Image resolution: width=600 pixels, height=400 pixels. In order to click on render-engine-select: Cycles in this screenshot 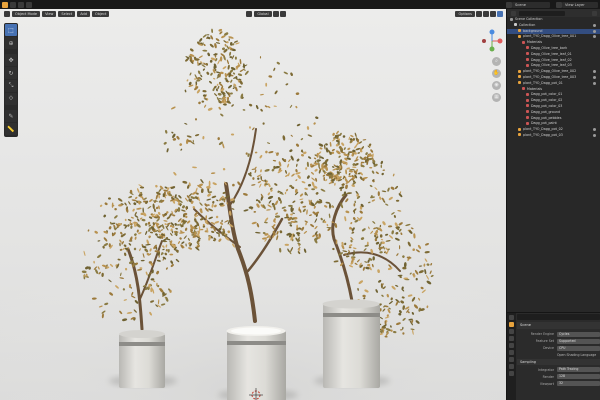, I will do `click(578, 334)`.